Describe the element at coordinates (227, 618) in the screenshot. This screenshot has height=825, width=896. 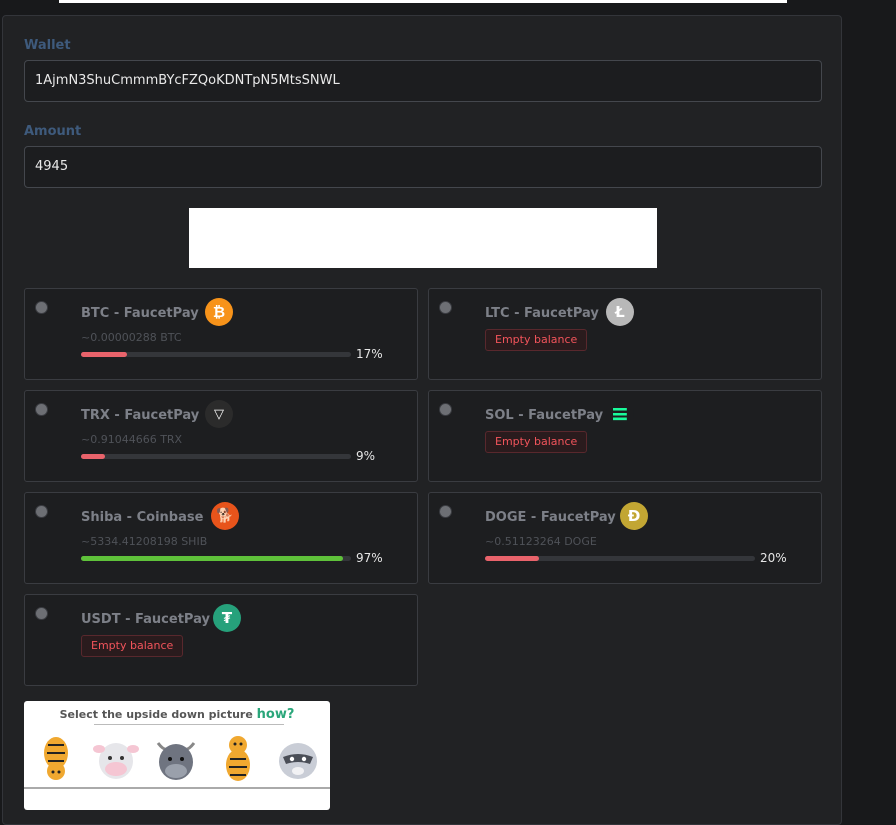
I see `tether-icon: ₮` at that location.